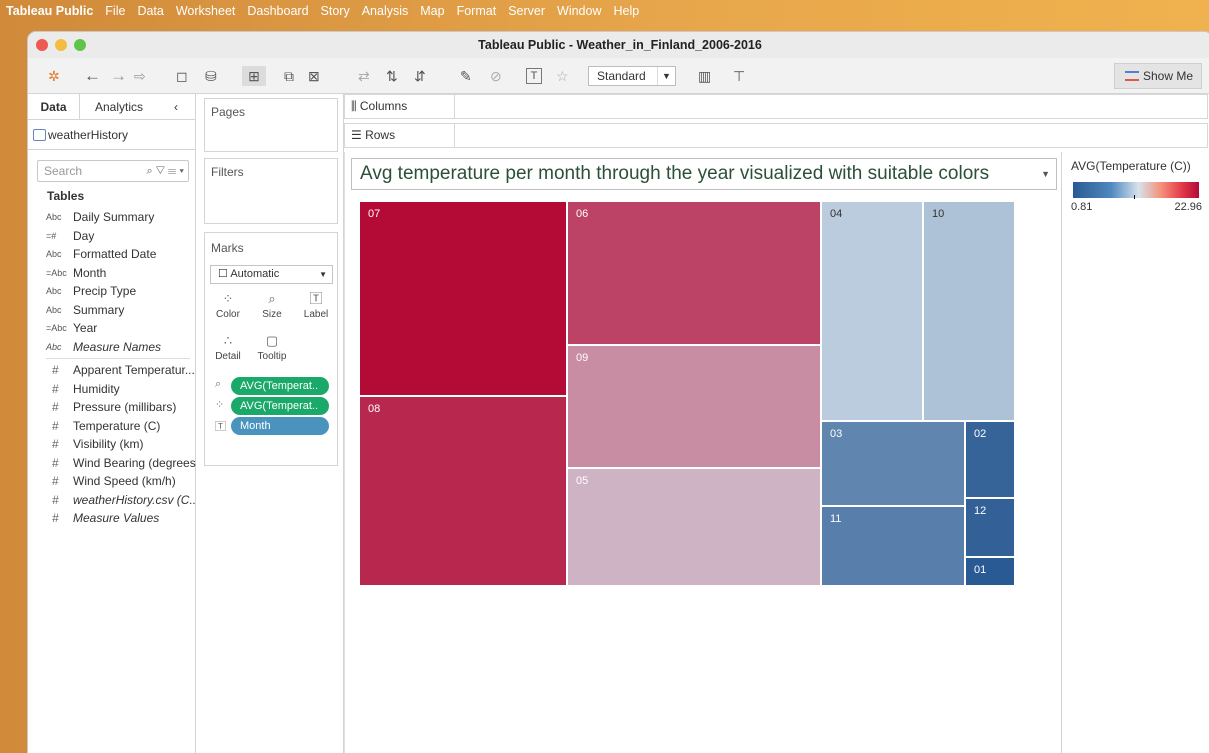 The width and height of the screenshot is (1209, 753). Describe the element at coordinates (176, 106) in the screenshot. I see `collapse-pane-icon: ‹` at that location.